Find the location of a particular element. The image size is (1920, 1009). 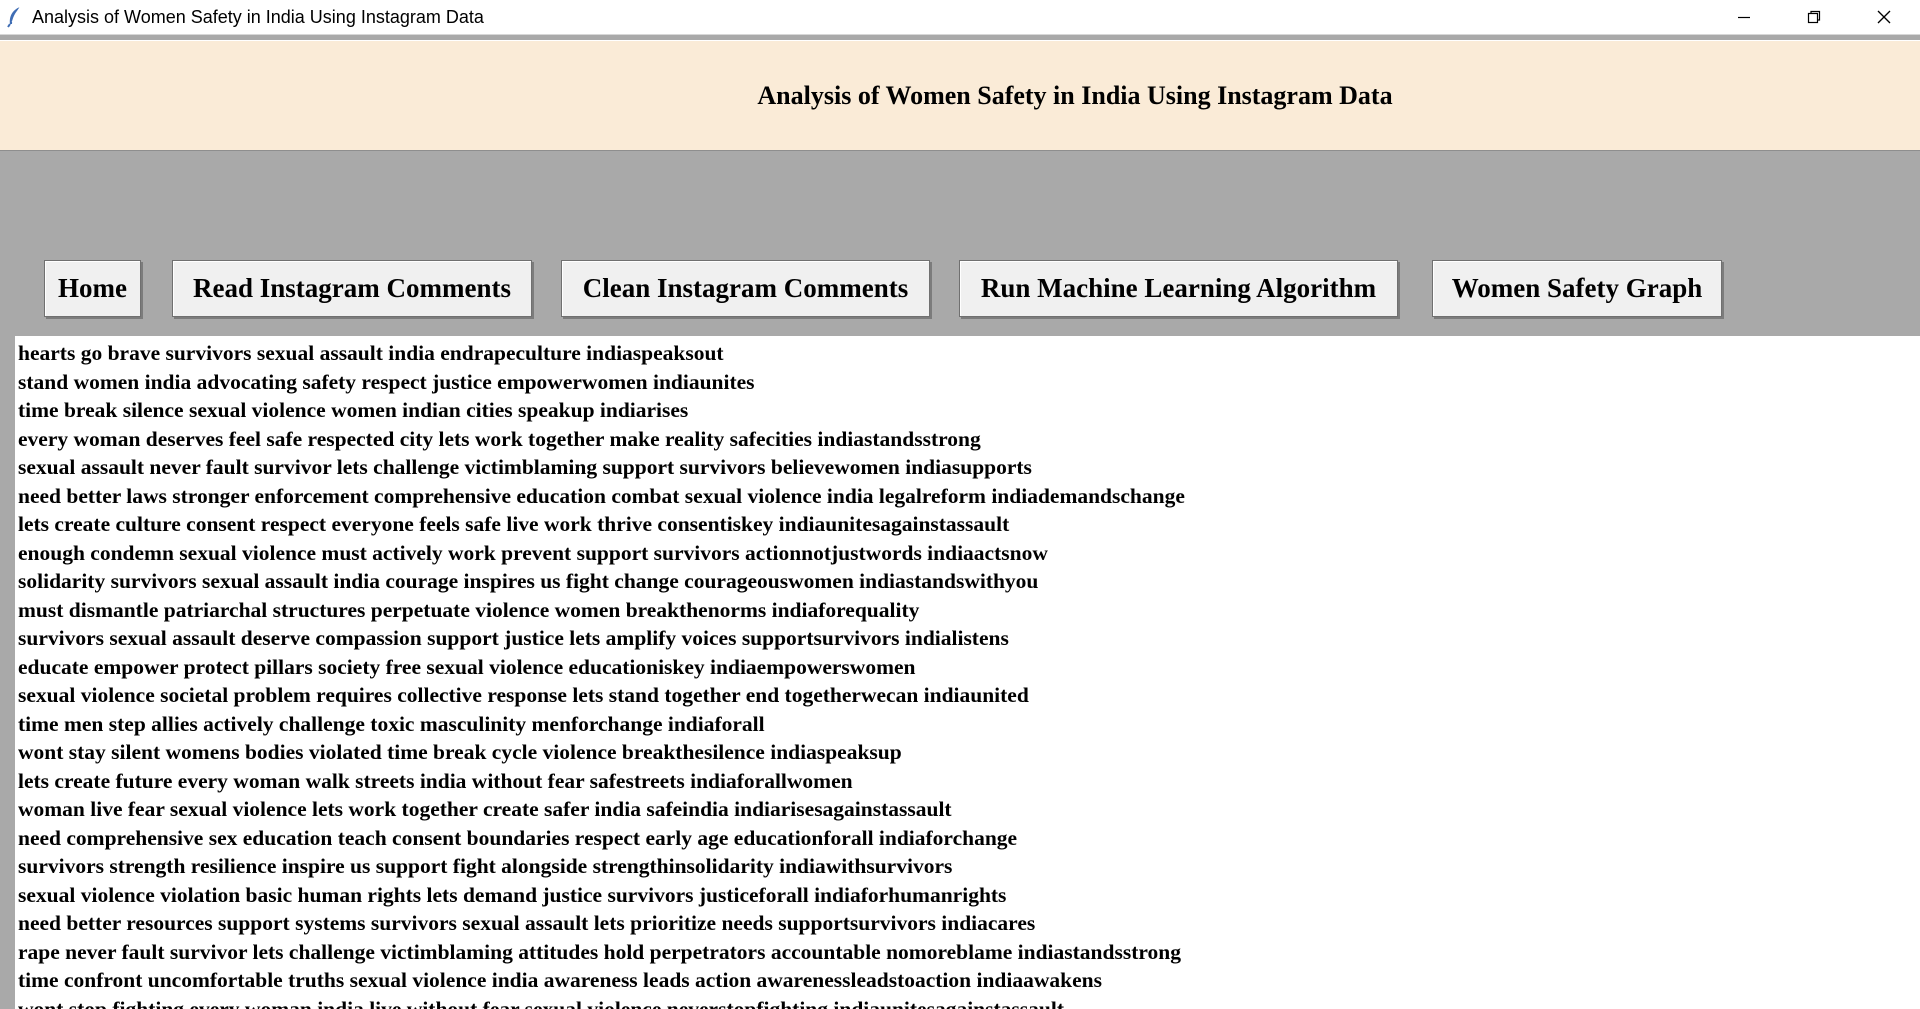

close-button is located at coordinates (1884, 17).